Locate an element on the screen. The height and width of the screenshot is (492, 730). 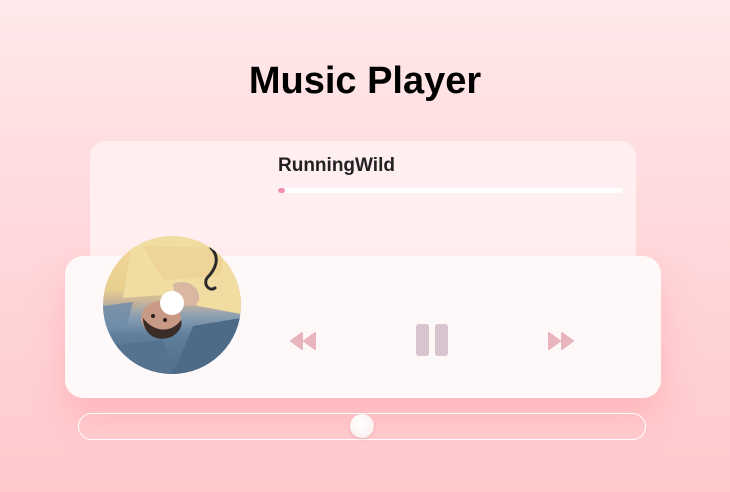
volume-slider-thumb is located at coordinates (362, 426).